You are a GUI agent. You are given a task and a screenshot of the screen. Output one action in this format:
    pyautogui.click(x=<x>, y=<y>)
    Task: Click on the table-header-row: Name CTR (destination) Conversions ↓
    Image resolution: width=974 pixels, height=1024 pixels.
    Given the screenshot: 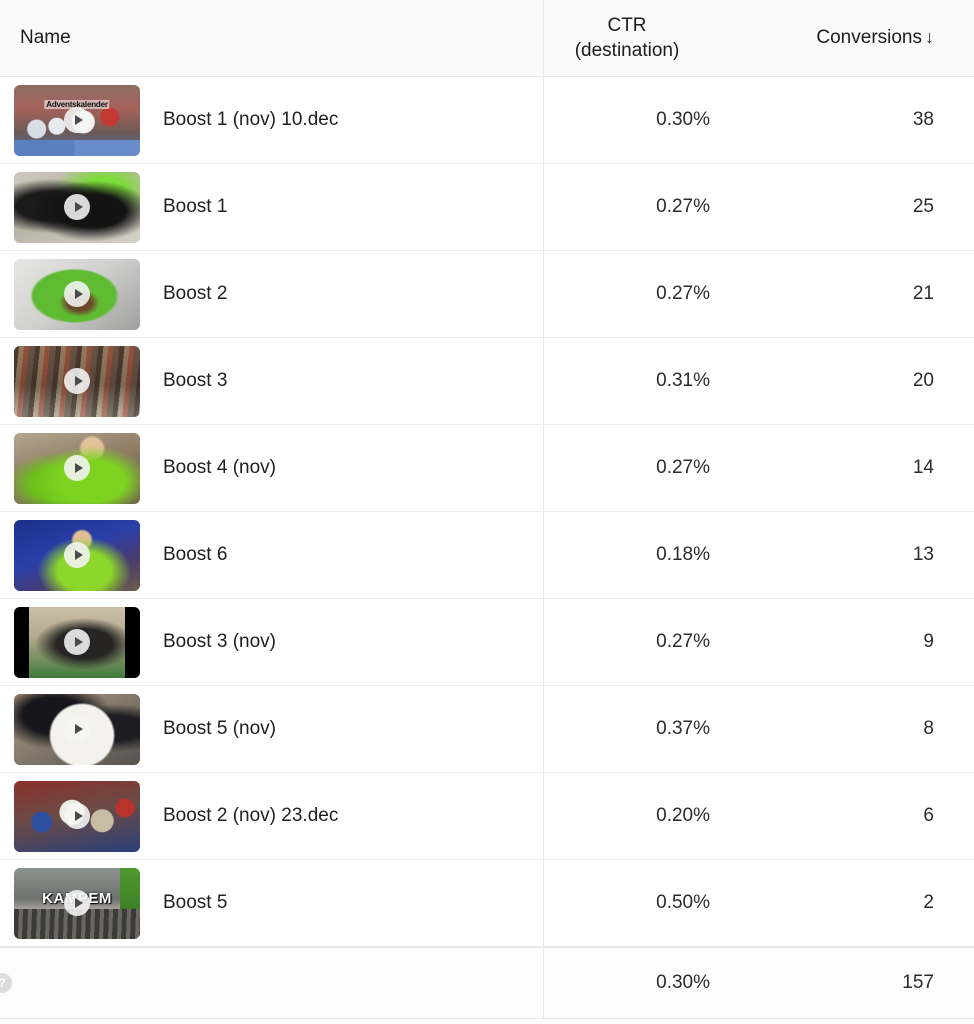 What is the action you would take?
    pyautogui.click(x=487, y=38)
    